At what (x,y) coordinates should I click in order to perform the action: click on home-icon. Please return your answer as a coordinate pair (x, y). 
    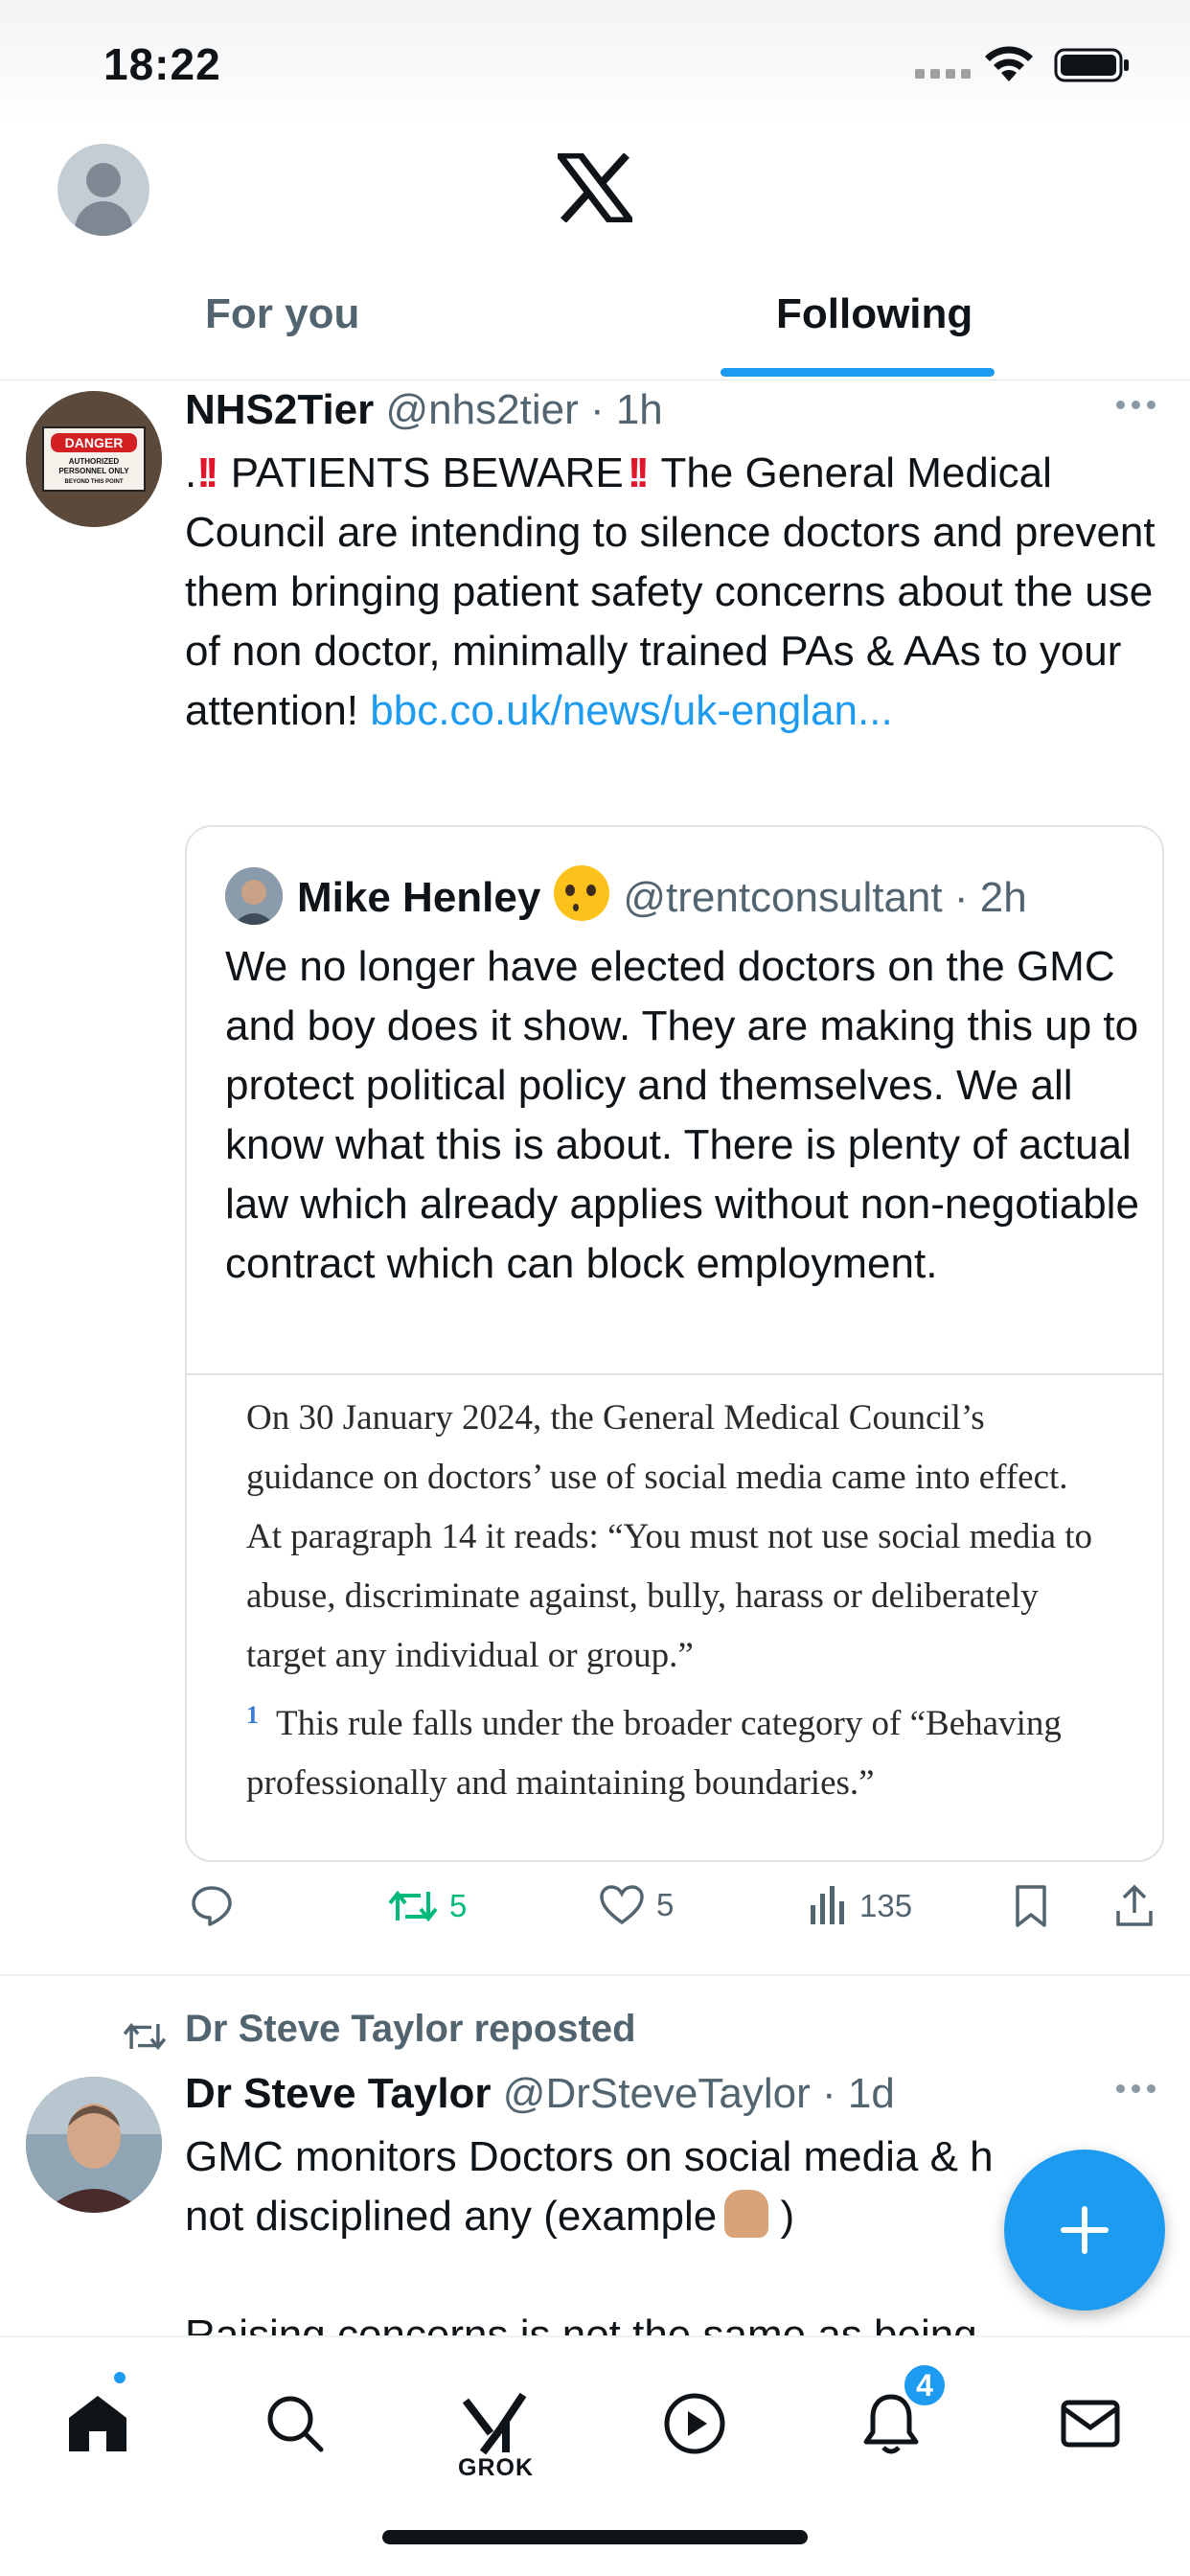
    Looking at the image, I should click on (97, 2423).